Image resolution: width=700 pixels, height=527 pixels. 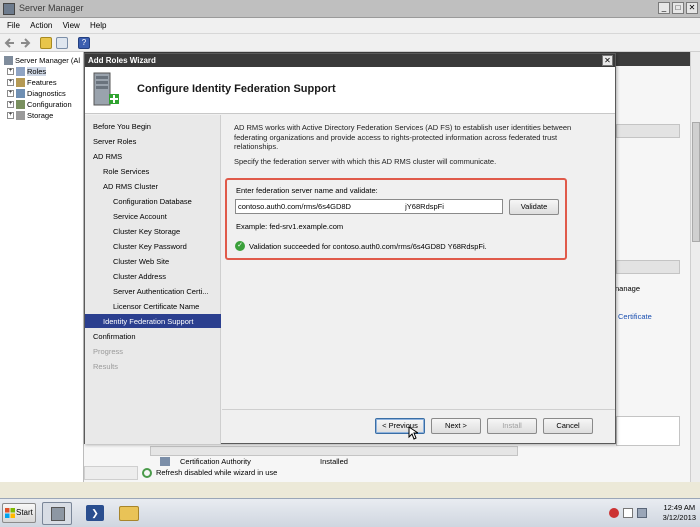 I want to click on wizard-step-item: Cluster Key Password, so click(x=153, y=246).